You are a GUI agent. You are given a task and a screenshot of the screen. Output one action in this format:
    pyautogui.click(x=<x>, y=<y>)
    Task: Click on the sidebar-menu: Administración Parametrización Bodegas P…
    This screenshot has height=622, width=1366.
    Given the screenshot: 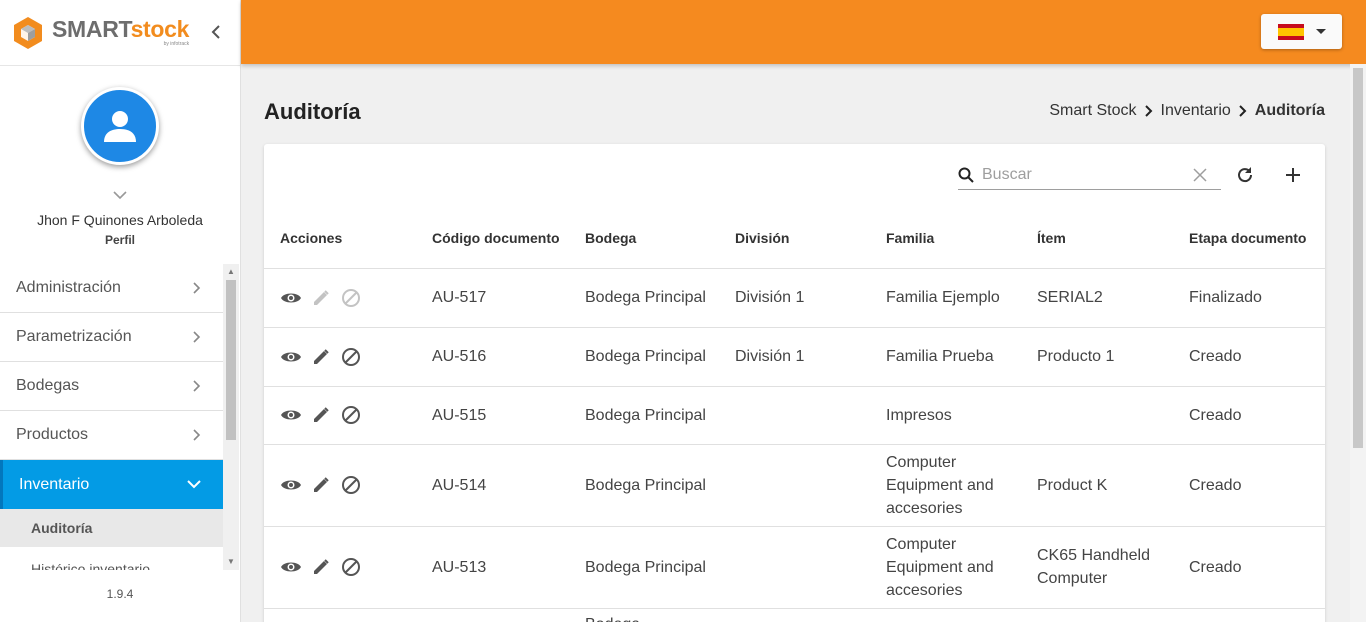 What is the action you would take?
    pyautogui.click(x=111, y=417)
    